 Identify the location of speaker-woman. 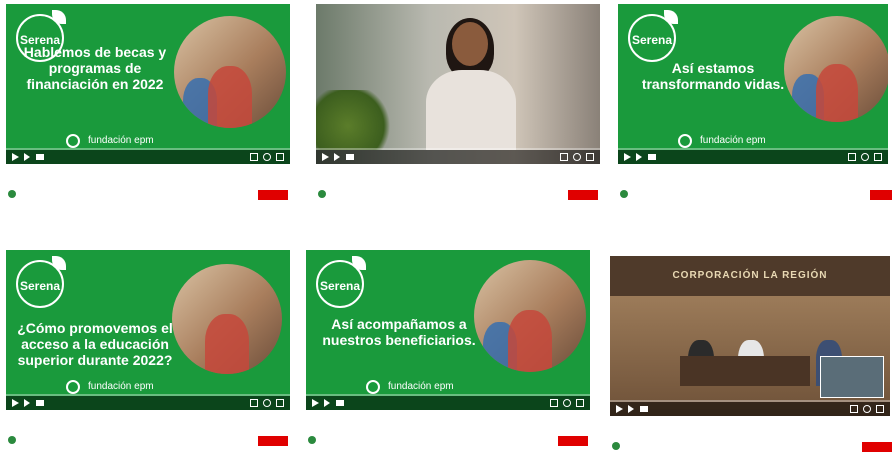
(471, 84).